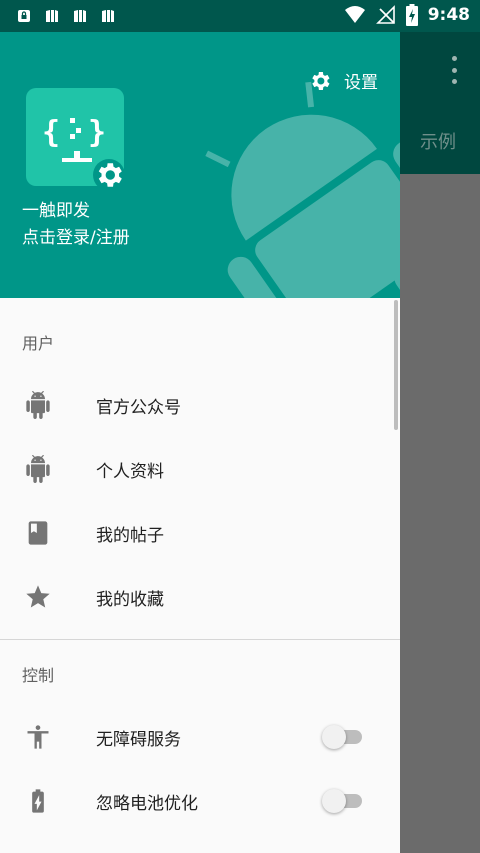  I want to click on app-name: 一触即发, so click(56, 211).